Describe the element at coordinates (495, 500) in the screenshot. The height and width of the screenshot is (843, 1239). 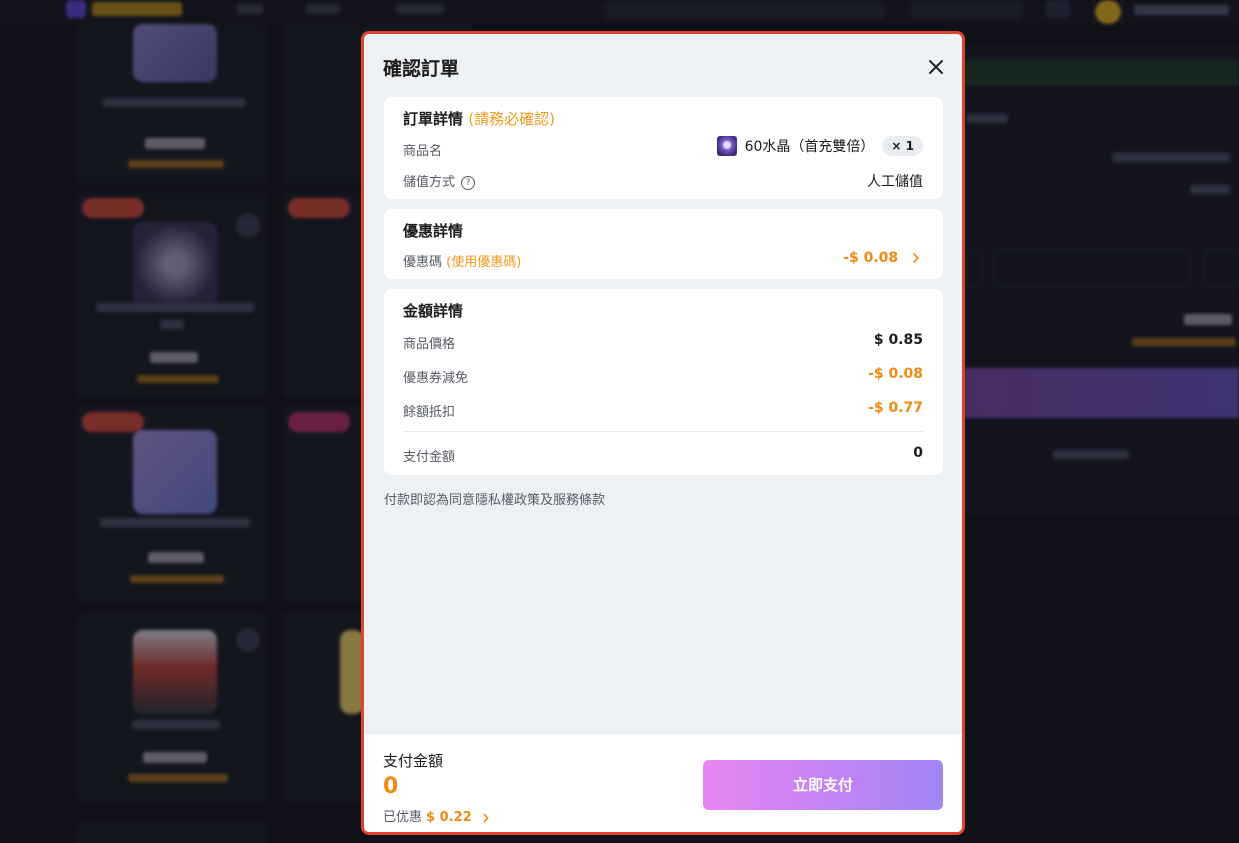
I see `agreement-text: 付款即認為同意隱私權政策及服務條款` at that location.